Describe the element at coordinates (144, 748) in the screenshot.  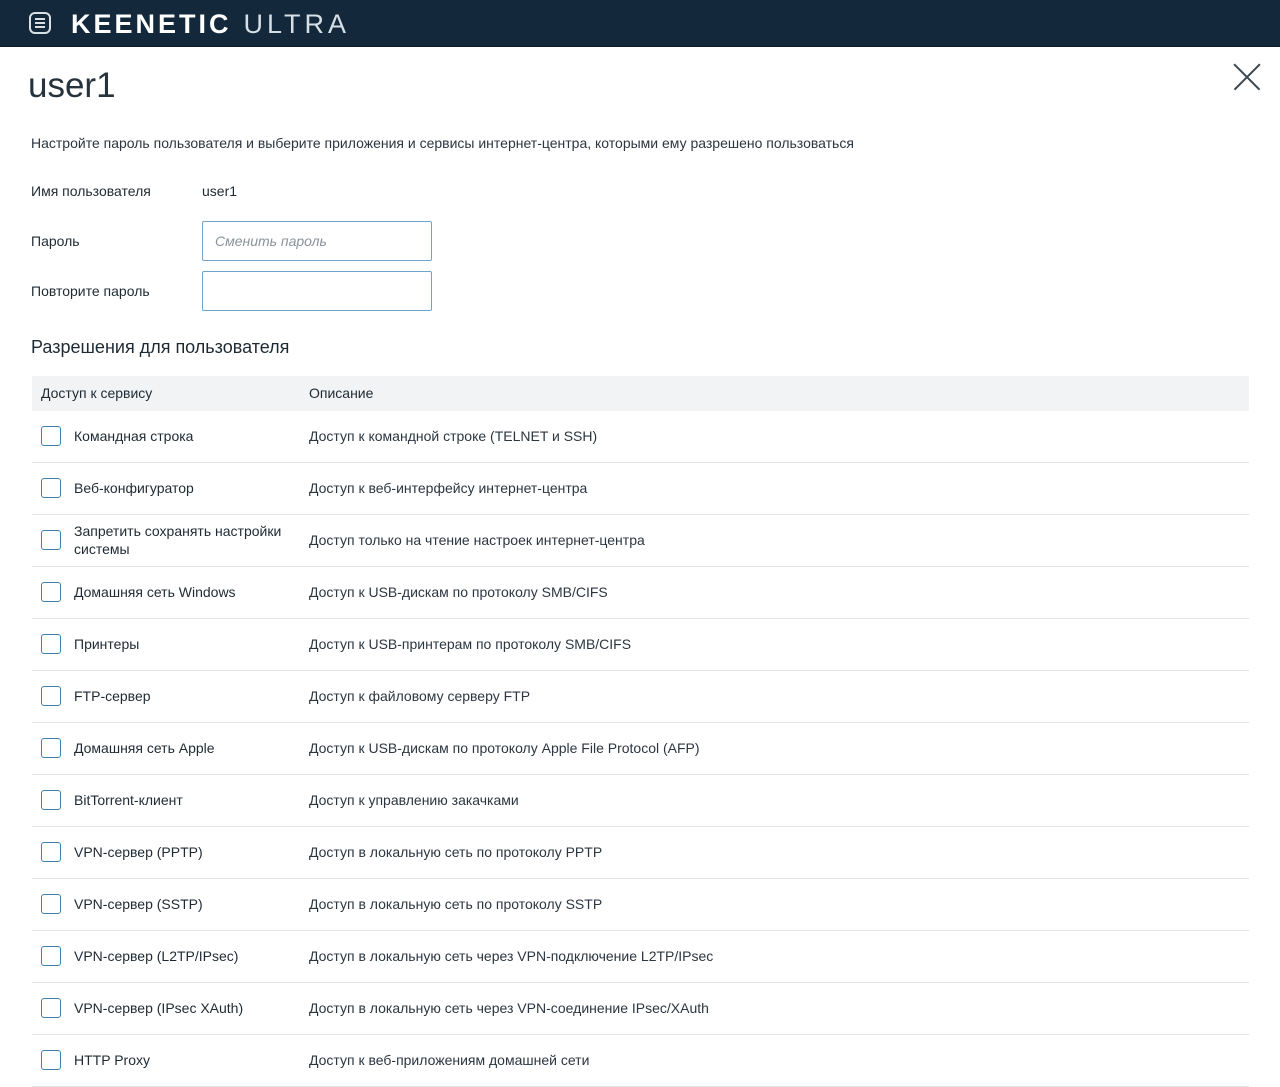
I see `service-name: Домашняя сеть Apple` at that location.